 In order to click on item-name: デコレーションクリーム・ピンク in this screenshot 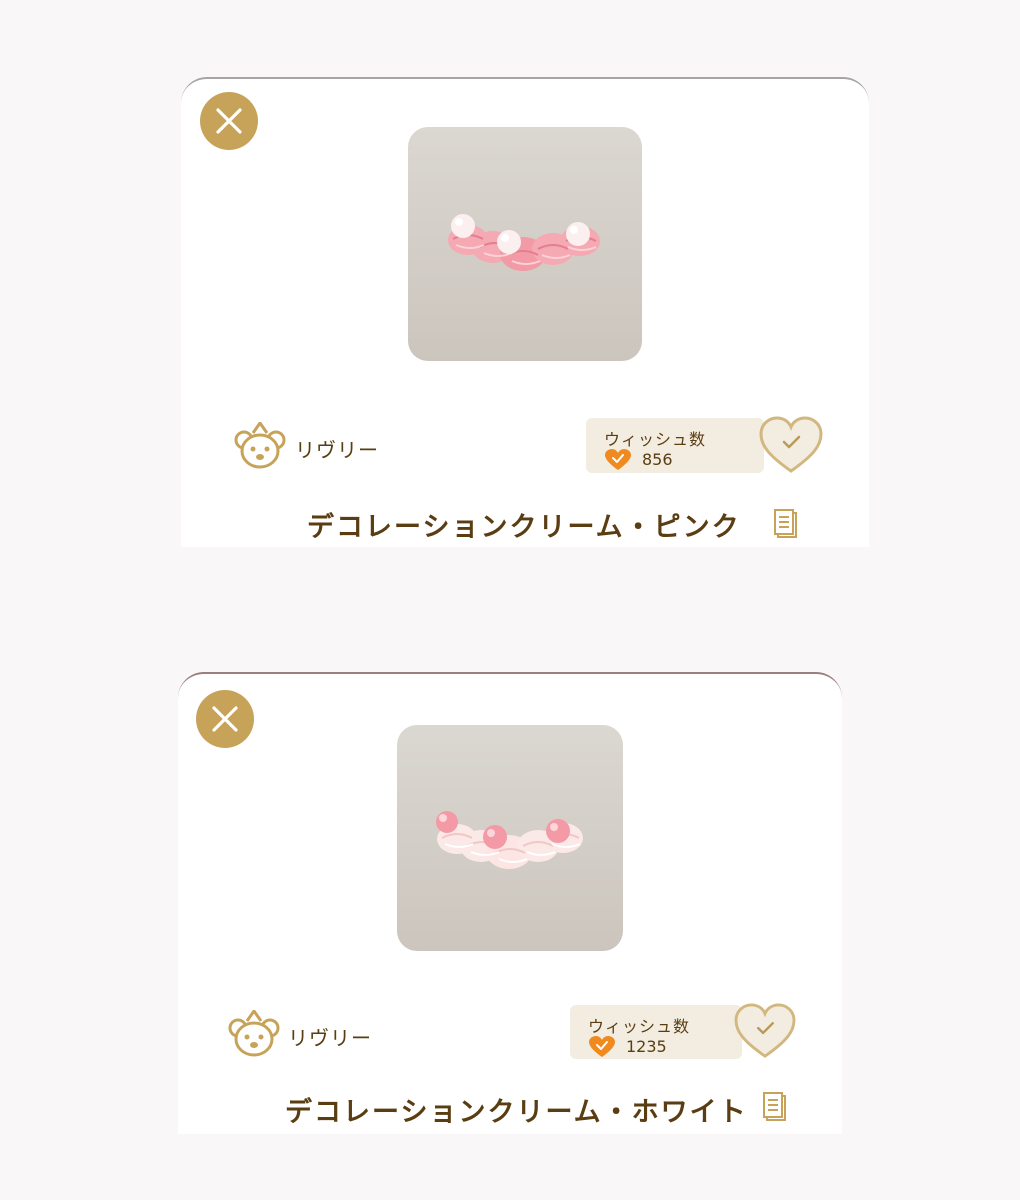, I will do `click(524, 527)`.